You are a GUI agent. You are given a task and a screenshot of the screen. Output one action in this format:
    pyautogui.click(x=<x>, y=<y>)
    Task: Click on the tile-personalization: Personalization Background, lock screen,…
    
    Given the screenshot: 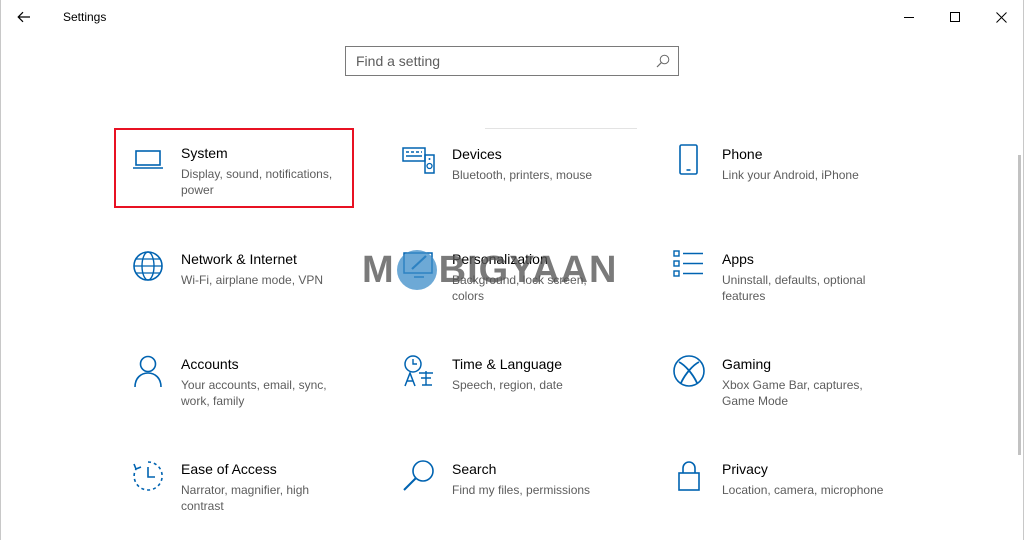 What is the action you would take?
    pyautogui.click(x=506, y=275)
    